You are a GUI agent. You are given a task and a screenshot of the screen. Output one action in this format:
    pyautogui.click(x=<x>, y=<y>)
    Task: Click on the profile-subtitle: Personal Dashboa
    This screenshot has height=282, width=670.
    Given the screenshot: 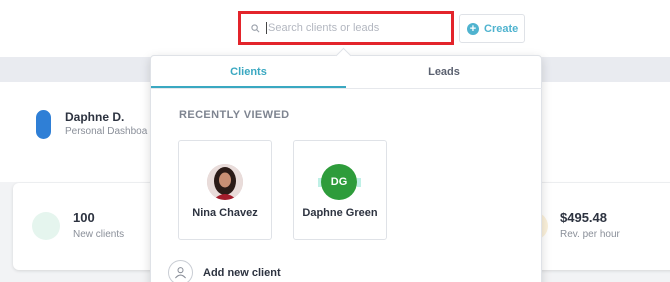 What is the action you would take?
    pyautogui.click(x=106, y=131)
    